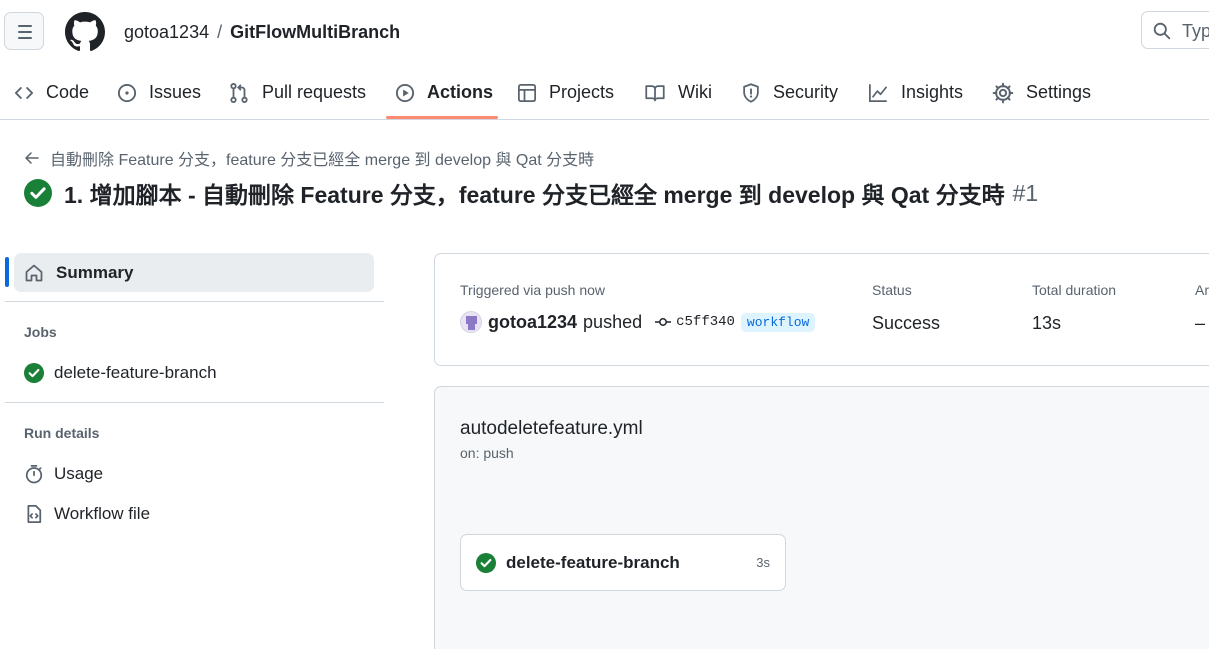 Image resolution: width=1209 pixels, height=649 pixels. Describe the element at coordinates (175, 92) in the screenshot. I see `tab-issues-label: Issues` at that location.